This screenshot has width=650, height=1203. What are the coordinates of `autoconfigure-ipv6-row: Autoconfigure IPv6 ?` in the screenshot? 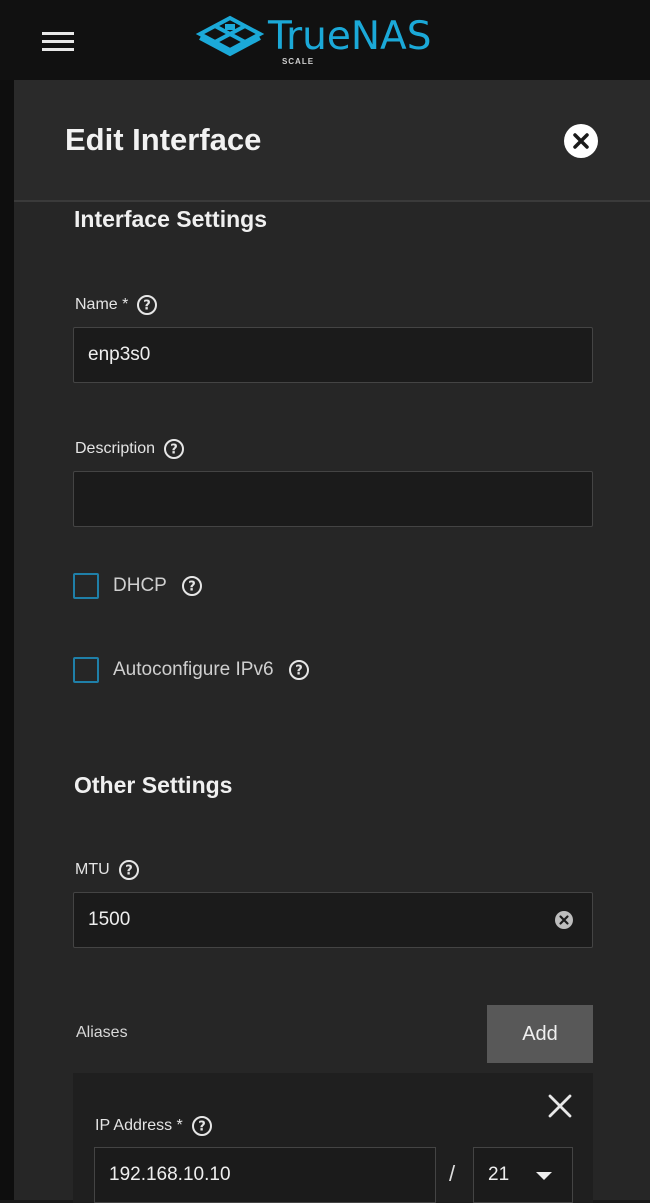 It's located at (191, 670).